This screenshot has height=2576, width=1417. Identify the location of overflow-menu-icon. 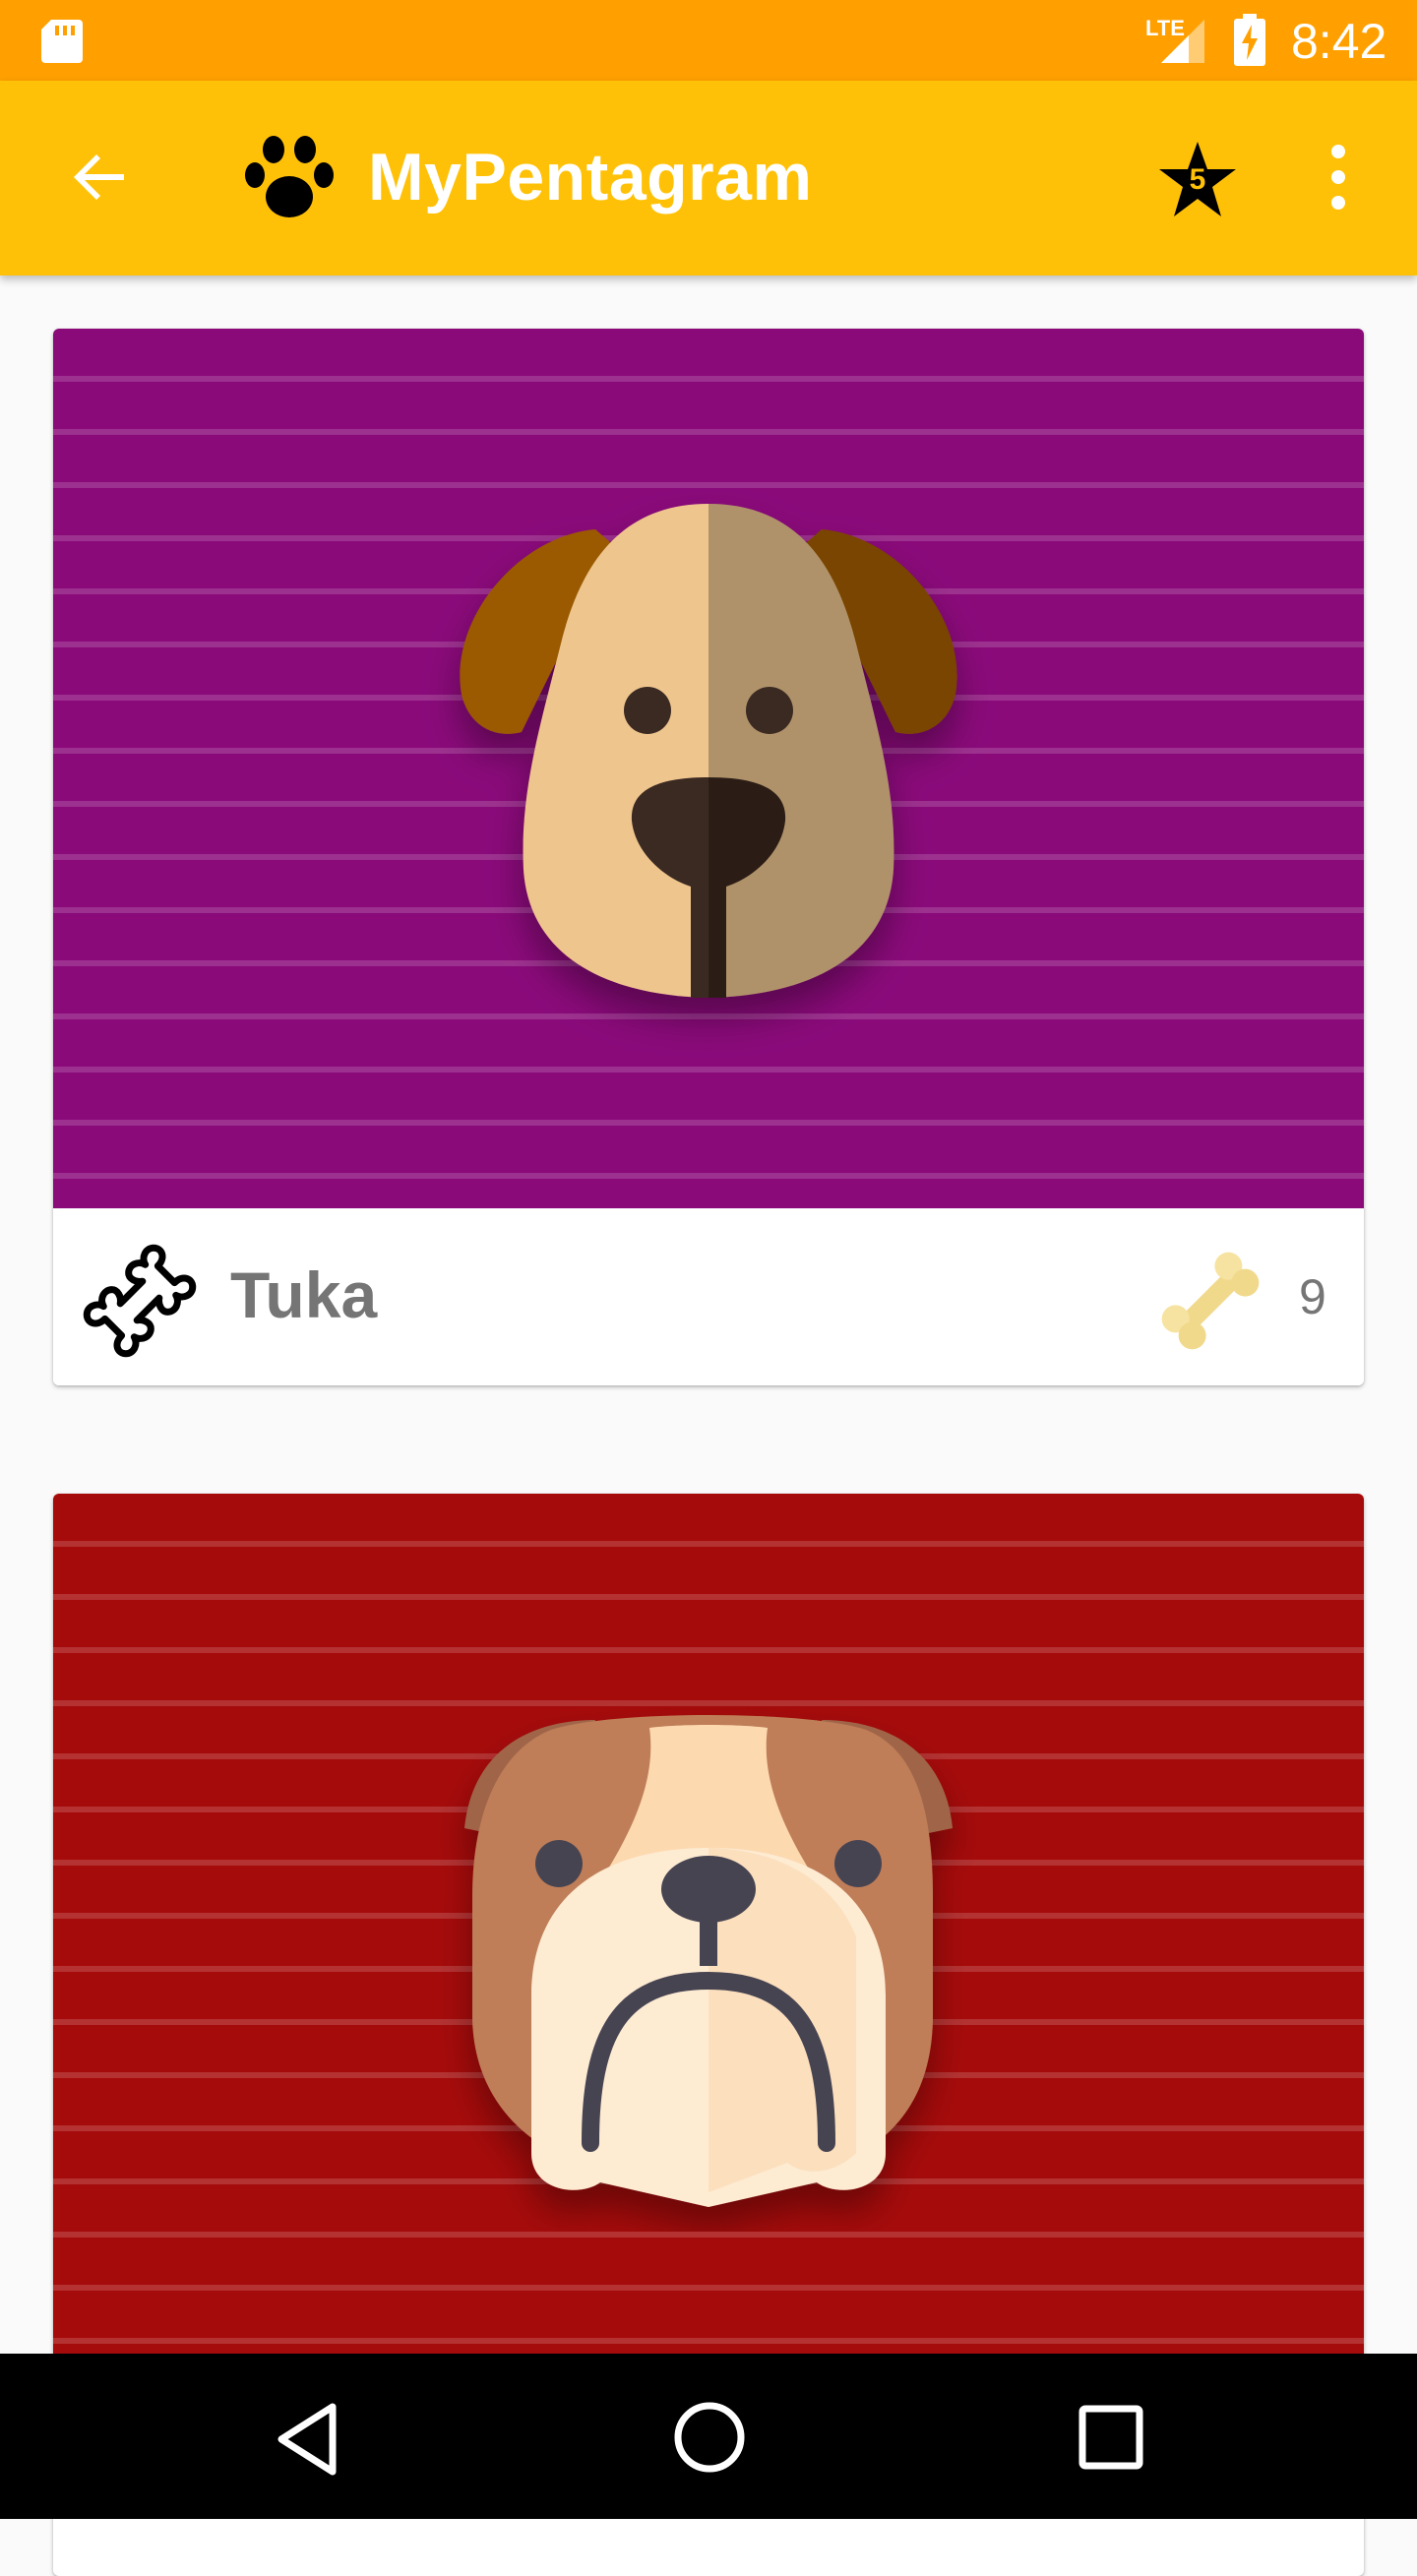
(1338, 177).